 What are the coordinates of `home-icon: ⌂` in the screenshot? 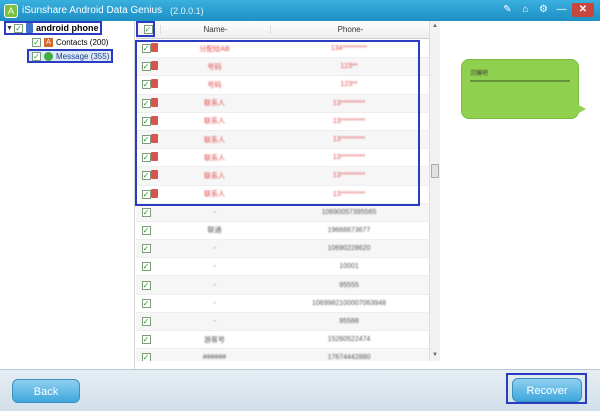 It's located at (525, 10).